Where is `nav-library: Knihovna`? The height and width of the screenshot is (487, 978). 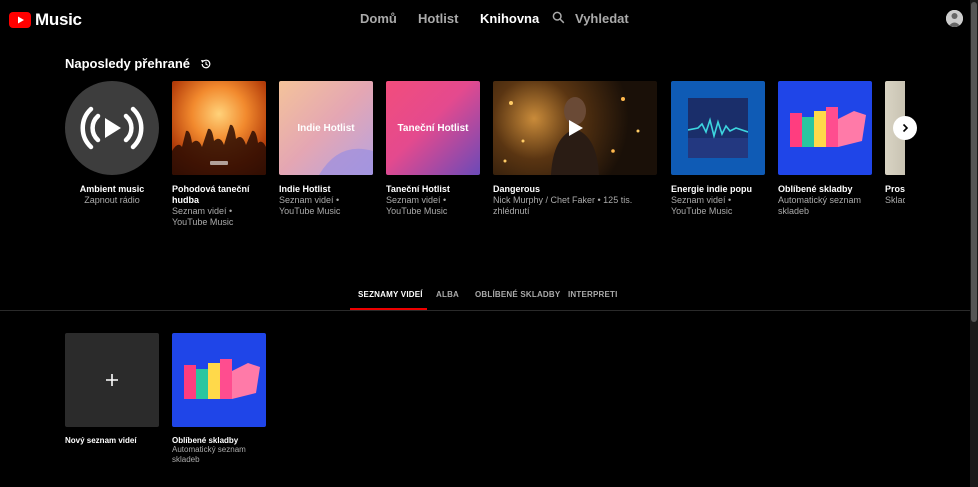 nav-library: Knihovna is located at coordinates (509, 18).